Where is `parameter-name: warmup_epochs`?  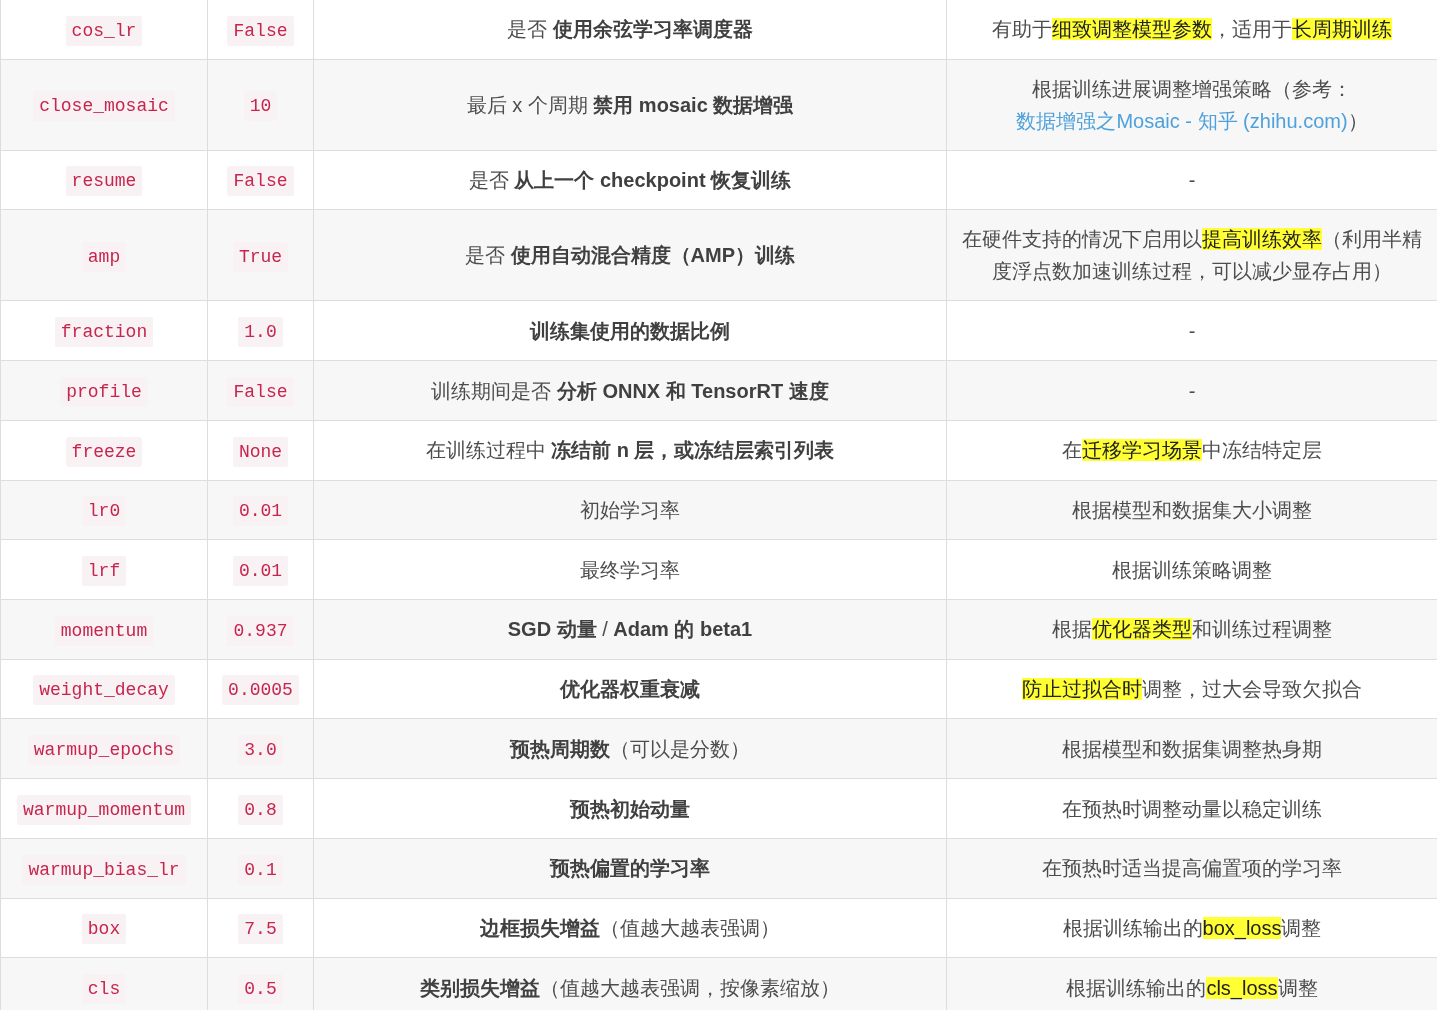 parameter-name: warmup_epochs is located at coordinates (104, 750).